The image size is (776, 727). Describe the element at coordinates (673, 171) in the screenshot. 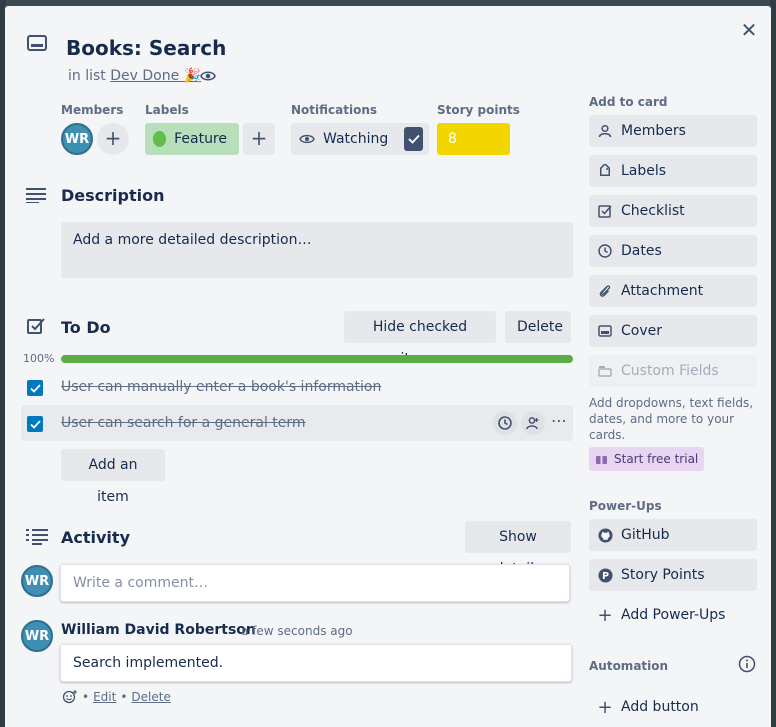

I see `sidebar-labels-button: Labels` at that location.